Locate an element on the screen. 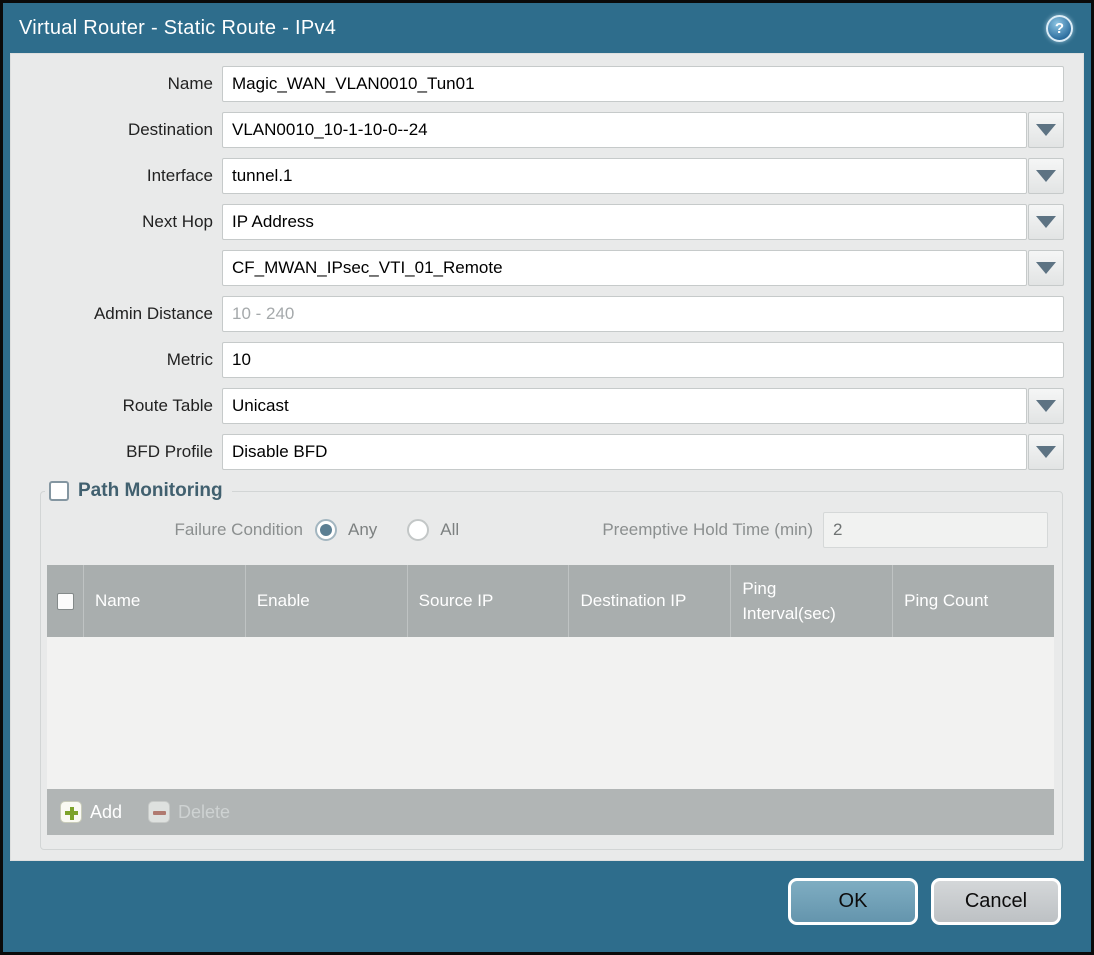 The height and width of the screenshot is (955, 1094). route-table-dropdown-button is located at coordinates (1046, 406).